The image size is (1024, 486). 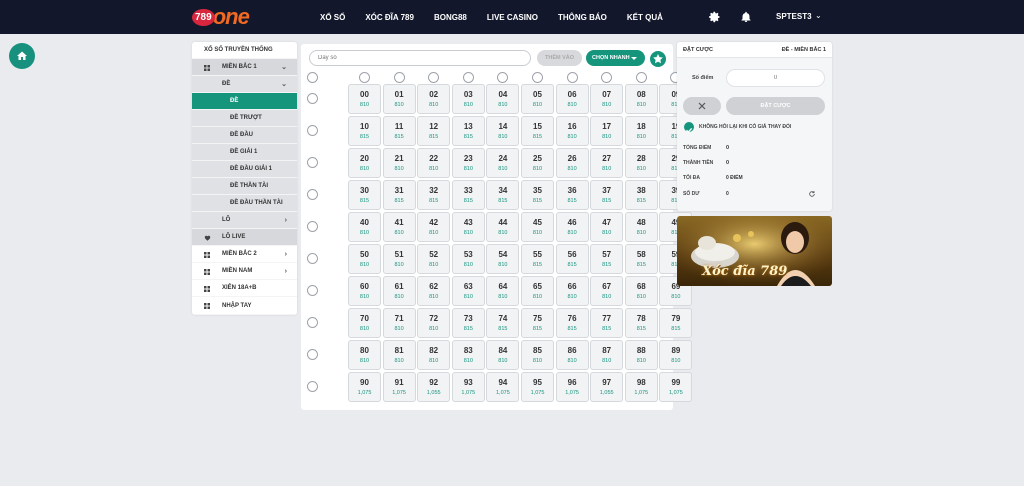 What do you see at coordinates (468, 99) in the screenshot?
I see `number-cell: 03 810` at bounding box center [468, 99].